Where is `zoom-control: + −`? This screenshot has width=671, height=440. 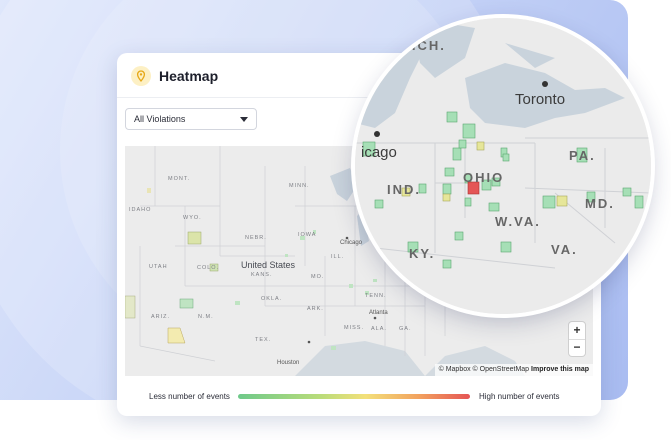 zoom-control: + − is located at coordinates (577, 339).